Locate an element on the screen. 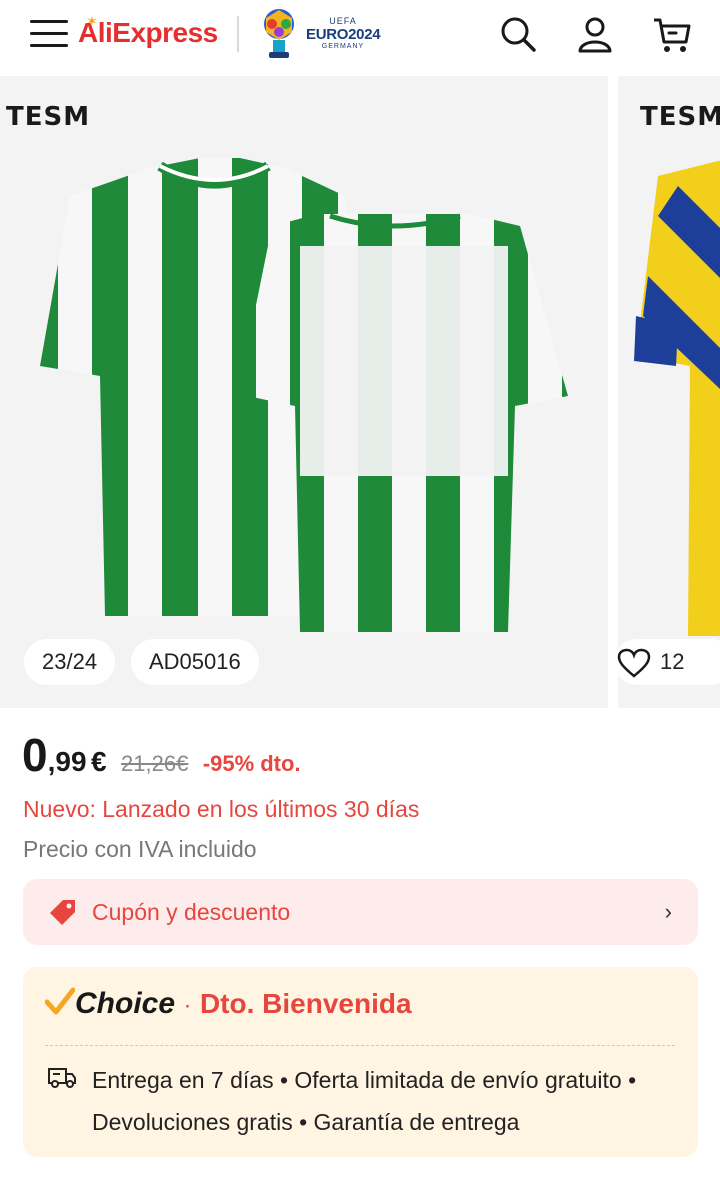 This screenshot has width=720, height=1181. vat-label: Precio con IVA incluido is located at coordinates (140, 849).